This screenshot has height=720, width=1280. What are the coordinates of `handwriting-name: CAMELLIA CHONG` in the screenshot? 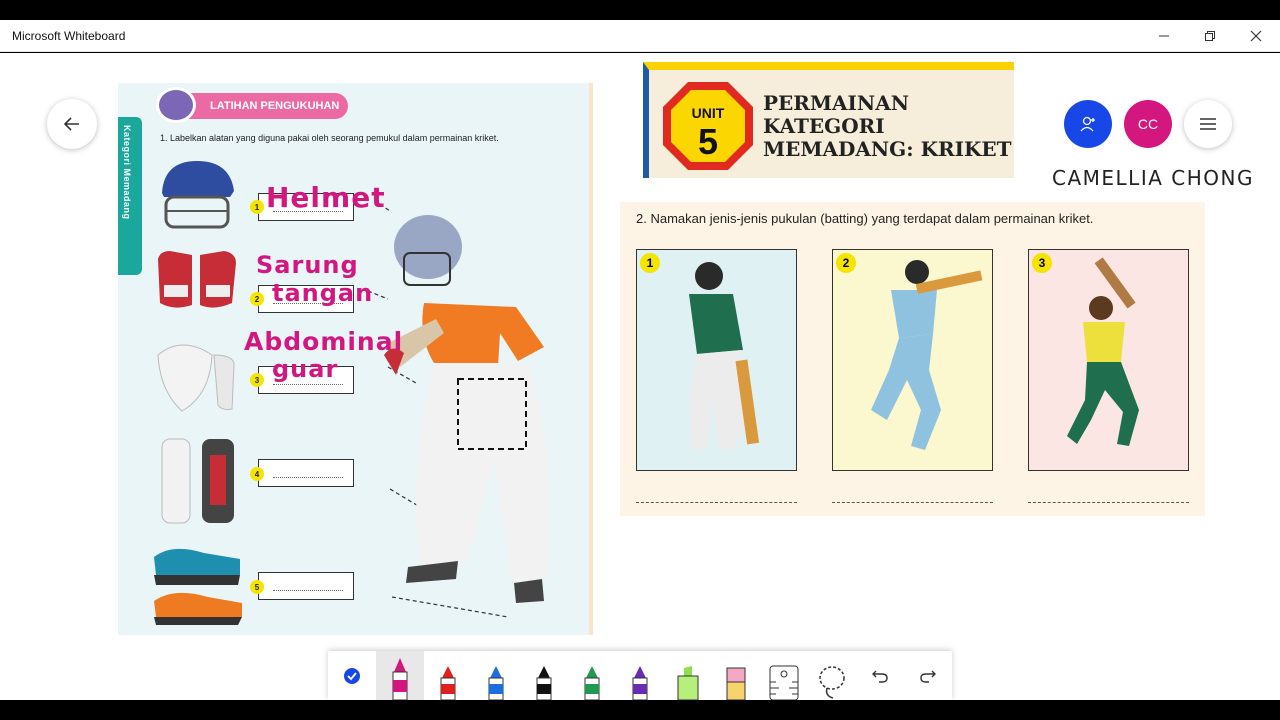 It's located at (1153, 178).